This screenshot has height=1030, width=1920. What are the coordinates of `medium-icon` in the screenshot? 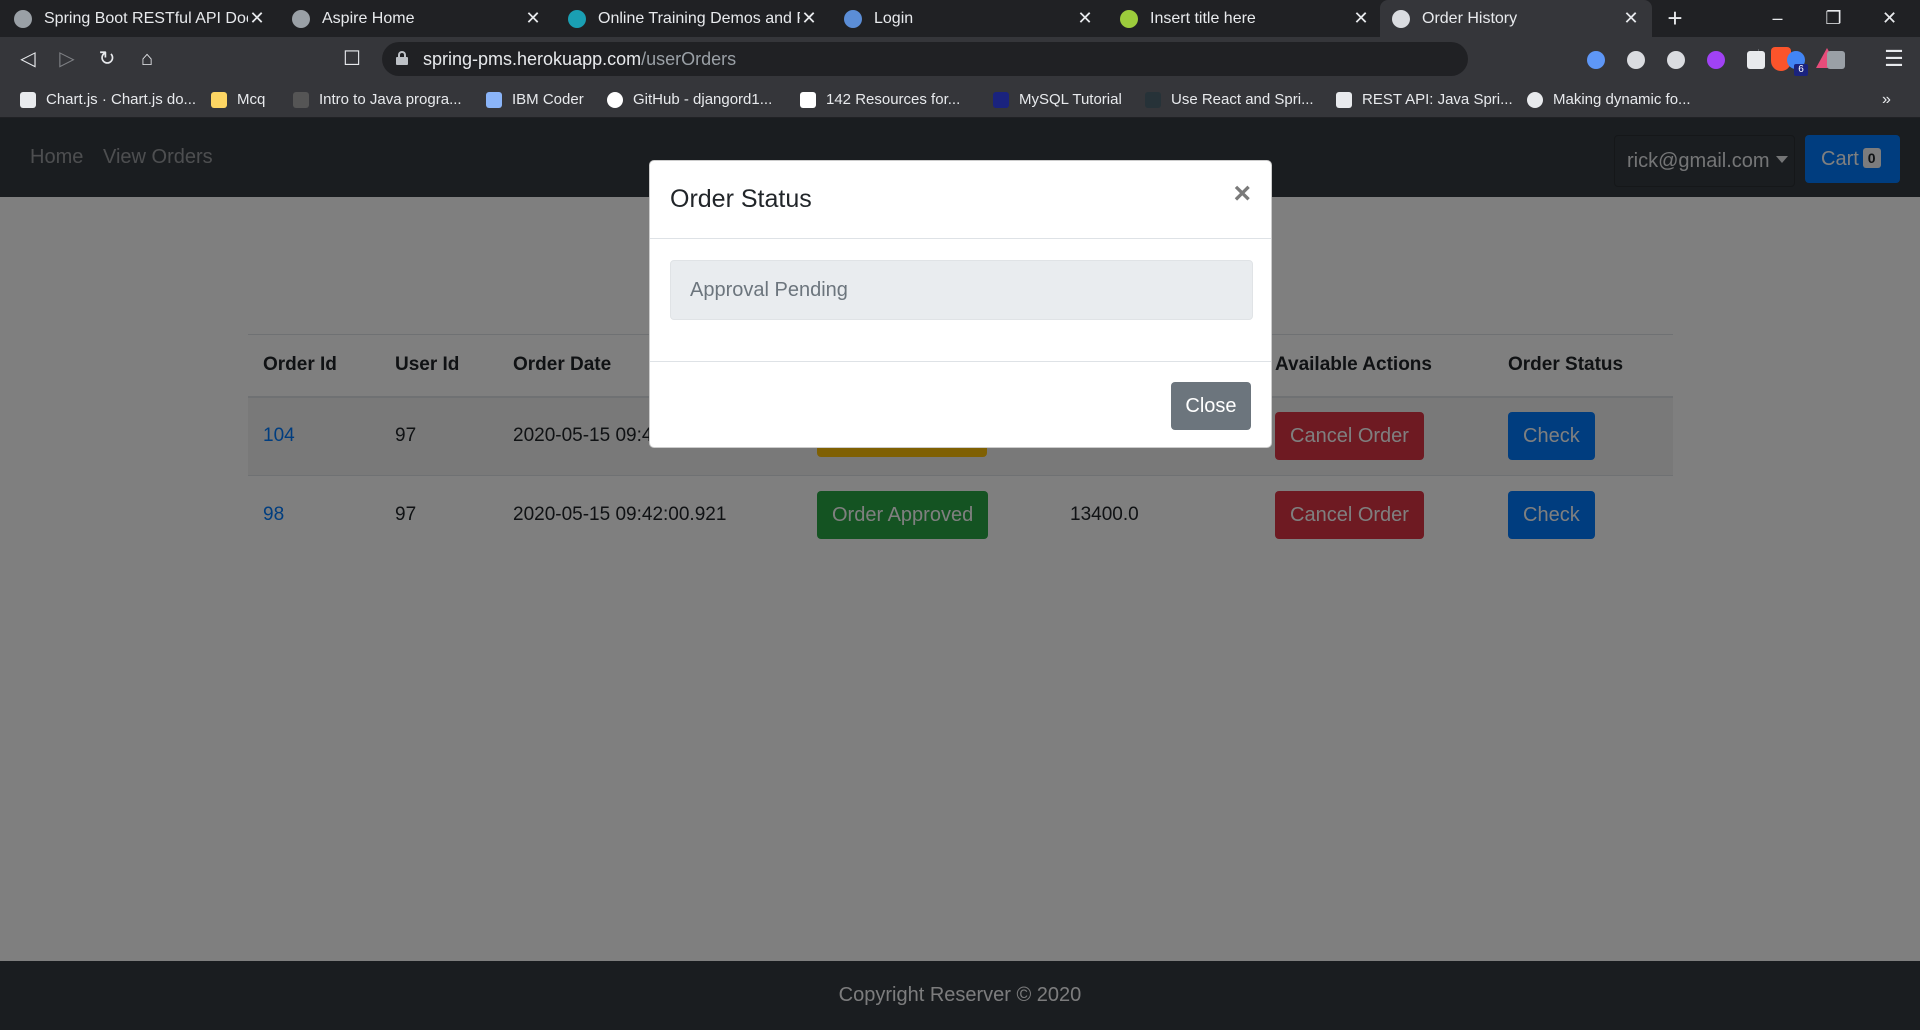 It's located at (808, 99).